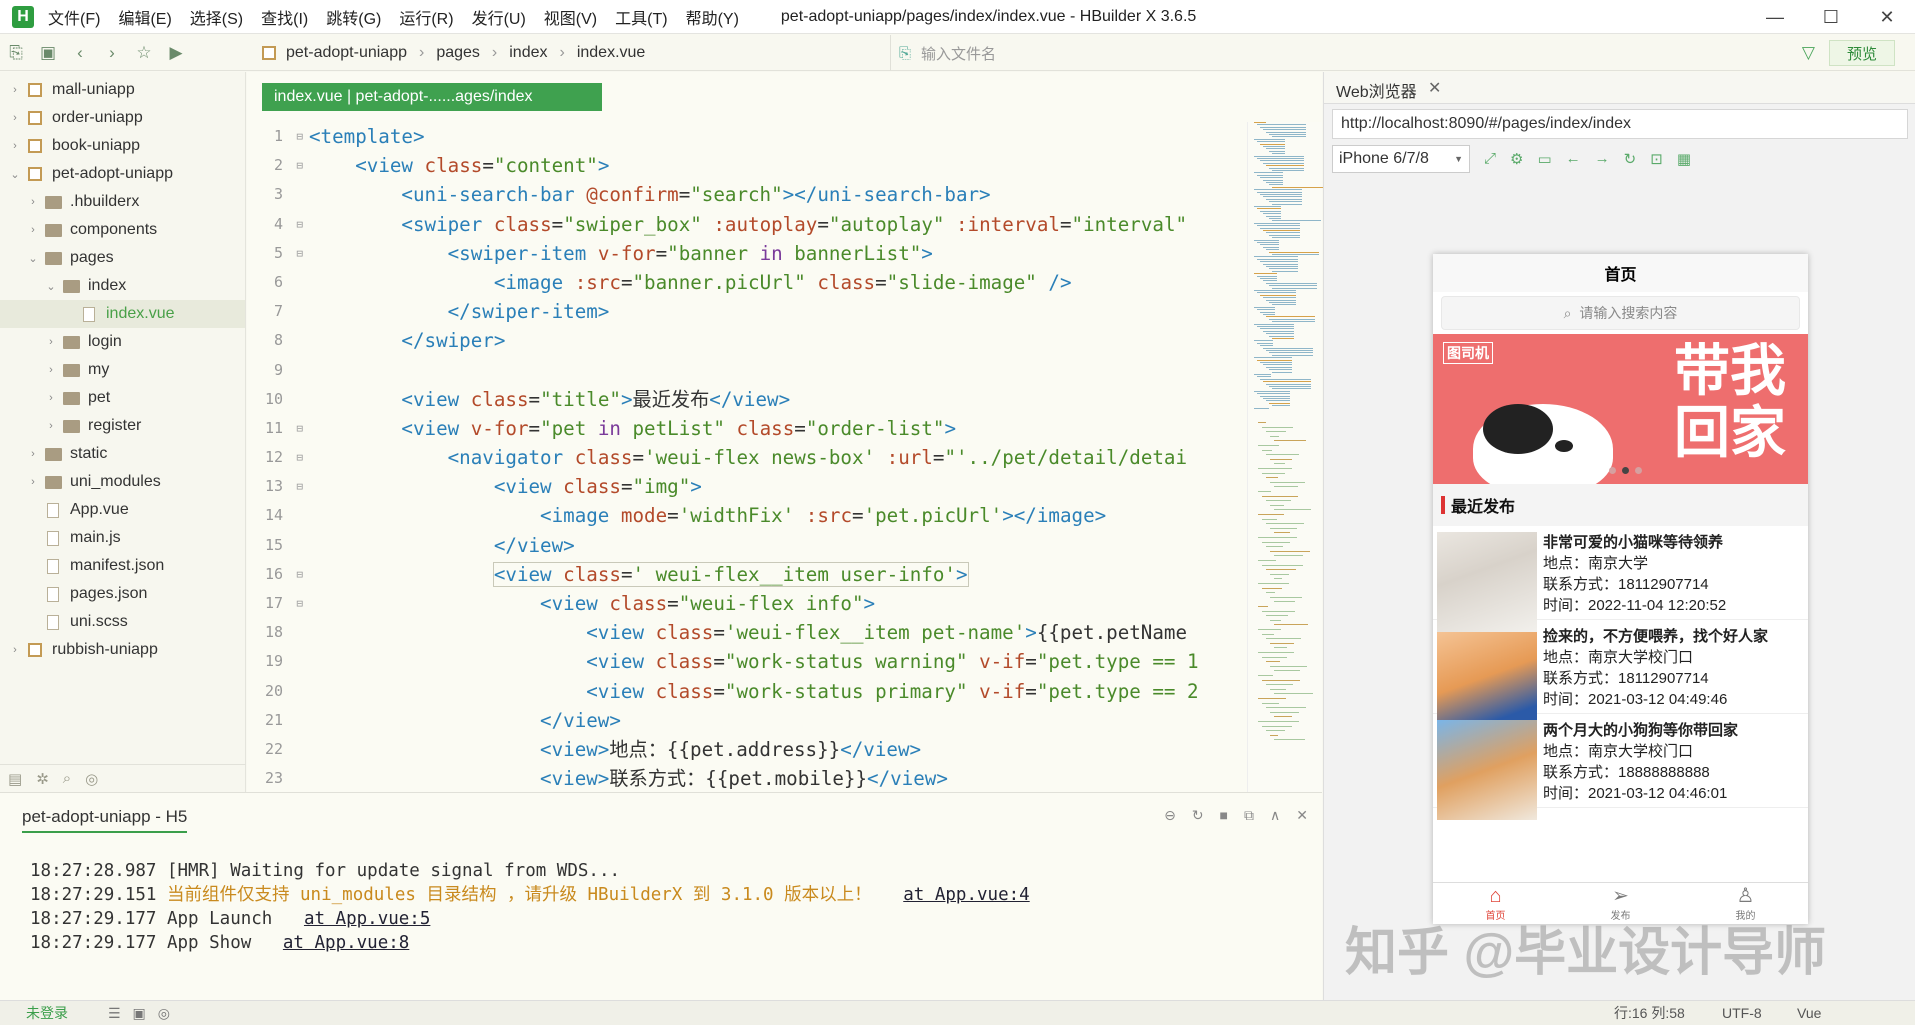 The height and width of the screenshot is (1025, 1915). I want to click on close-tab-icon: ✕, so click(1434, 88).